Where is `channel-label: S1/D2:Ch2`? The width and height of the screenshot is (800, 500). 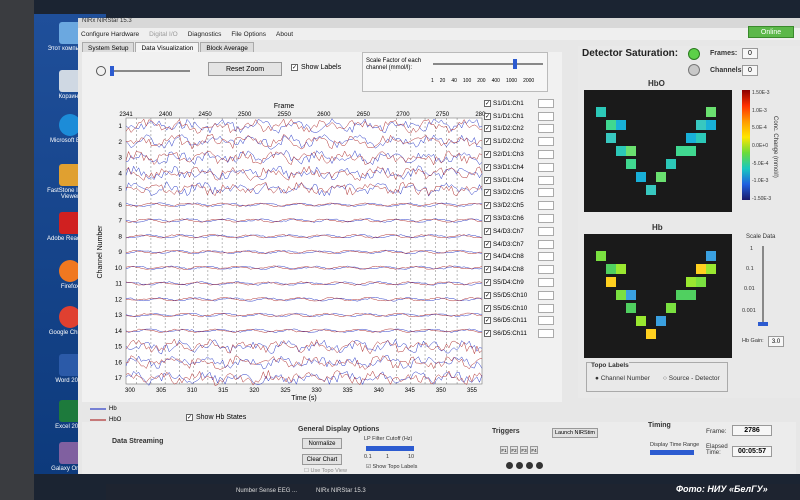
channel-label: S1/D2:Ch2 is located at coordinates (508, 142).